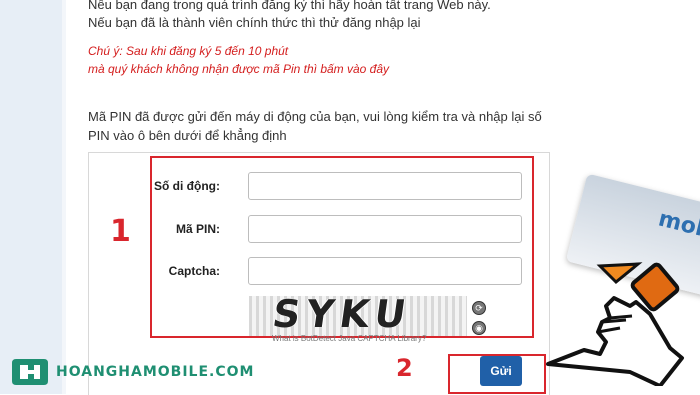 The image size is (700, 395). What do you see at coordinates (30, 372) in the screenshot?
I see `brand-mark-icon` at bounding box center [30, 372].